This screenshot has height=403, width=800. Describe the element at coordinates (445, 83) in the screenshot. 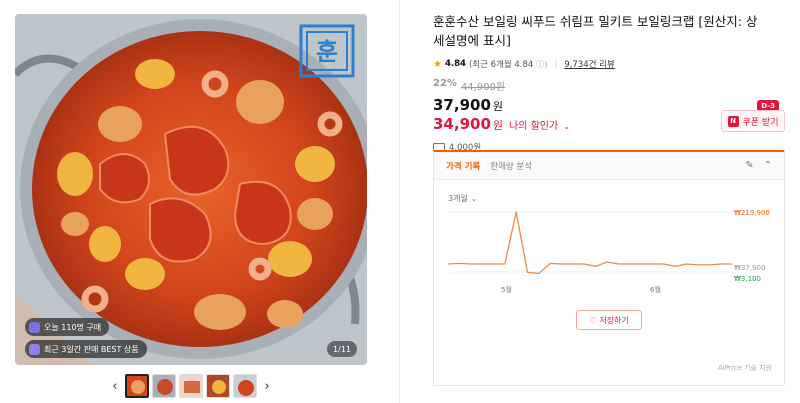

I see `discount-percent: 22%` at that location.